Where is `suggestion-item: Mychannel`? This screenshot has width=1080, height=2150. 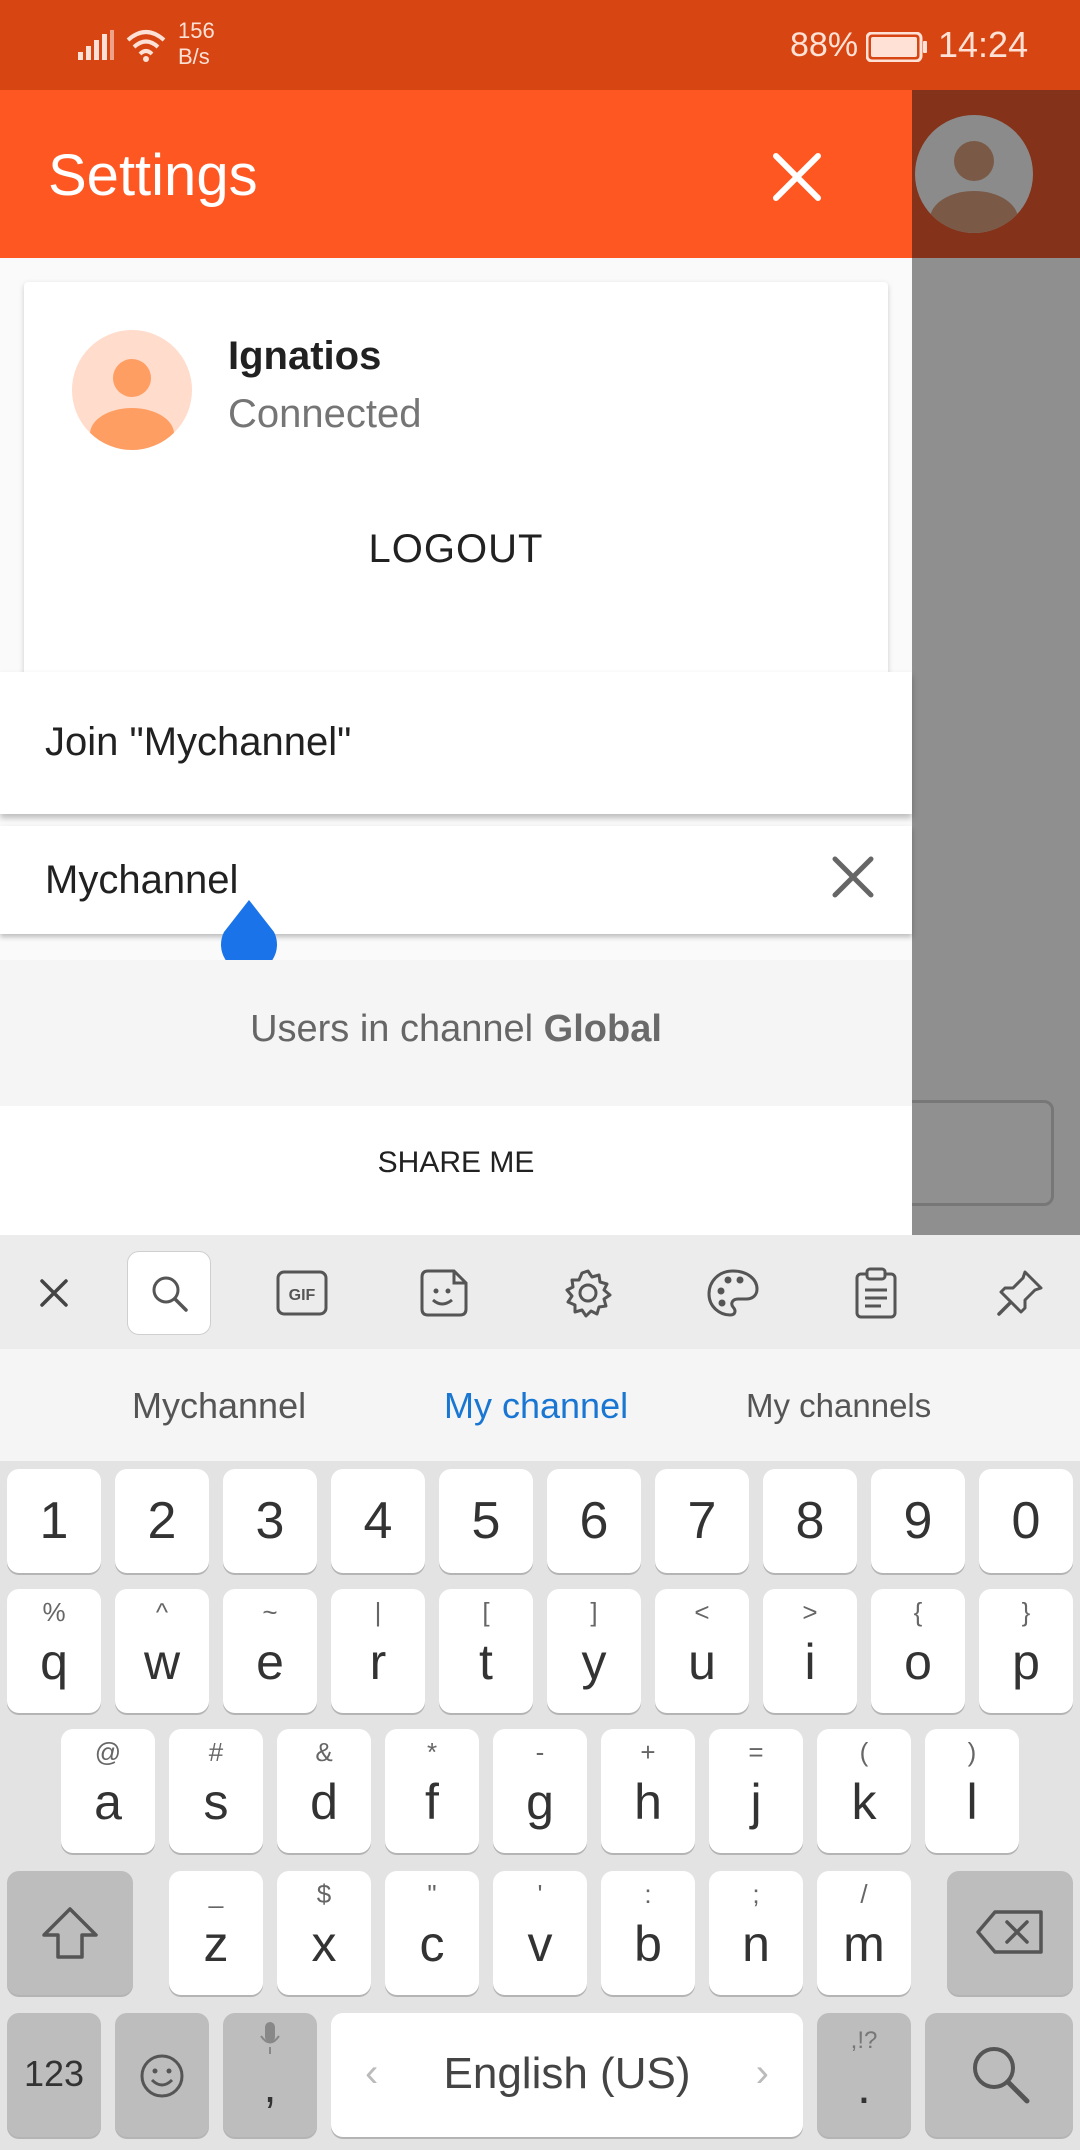 suggestion-item: Mychannel is located at coordinates (219, 1406).